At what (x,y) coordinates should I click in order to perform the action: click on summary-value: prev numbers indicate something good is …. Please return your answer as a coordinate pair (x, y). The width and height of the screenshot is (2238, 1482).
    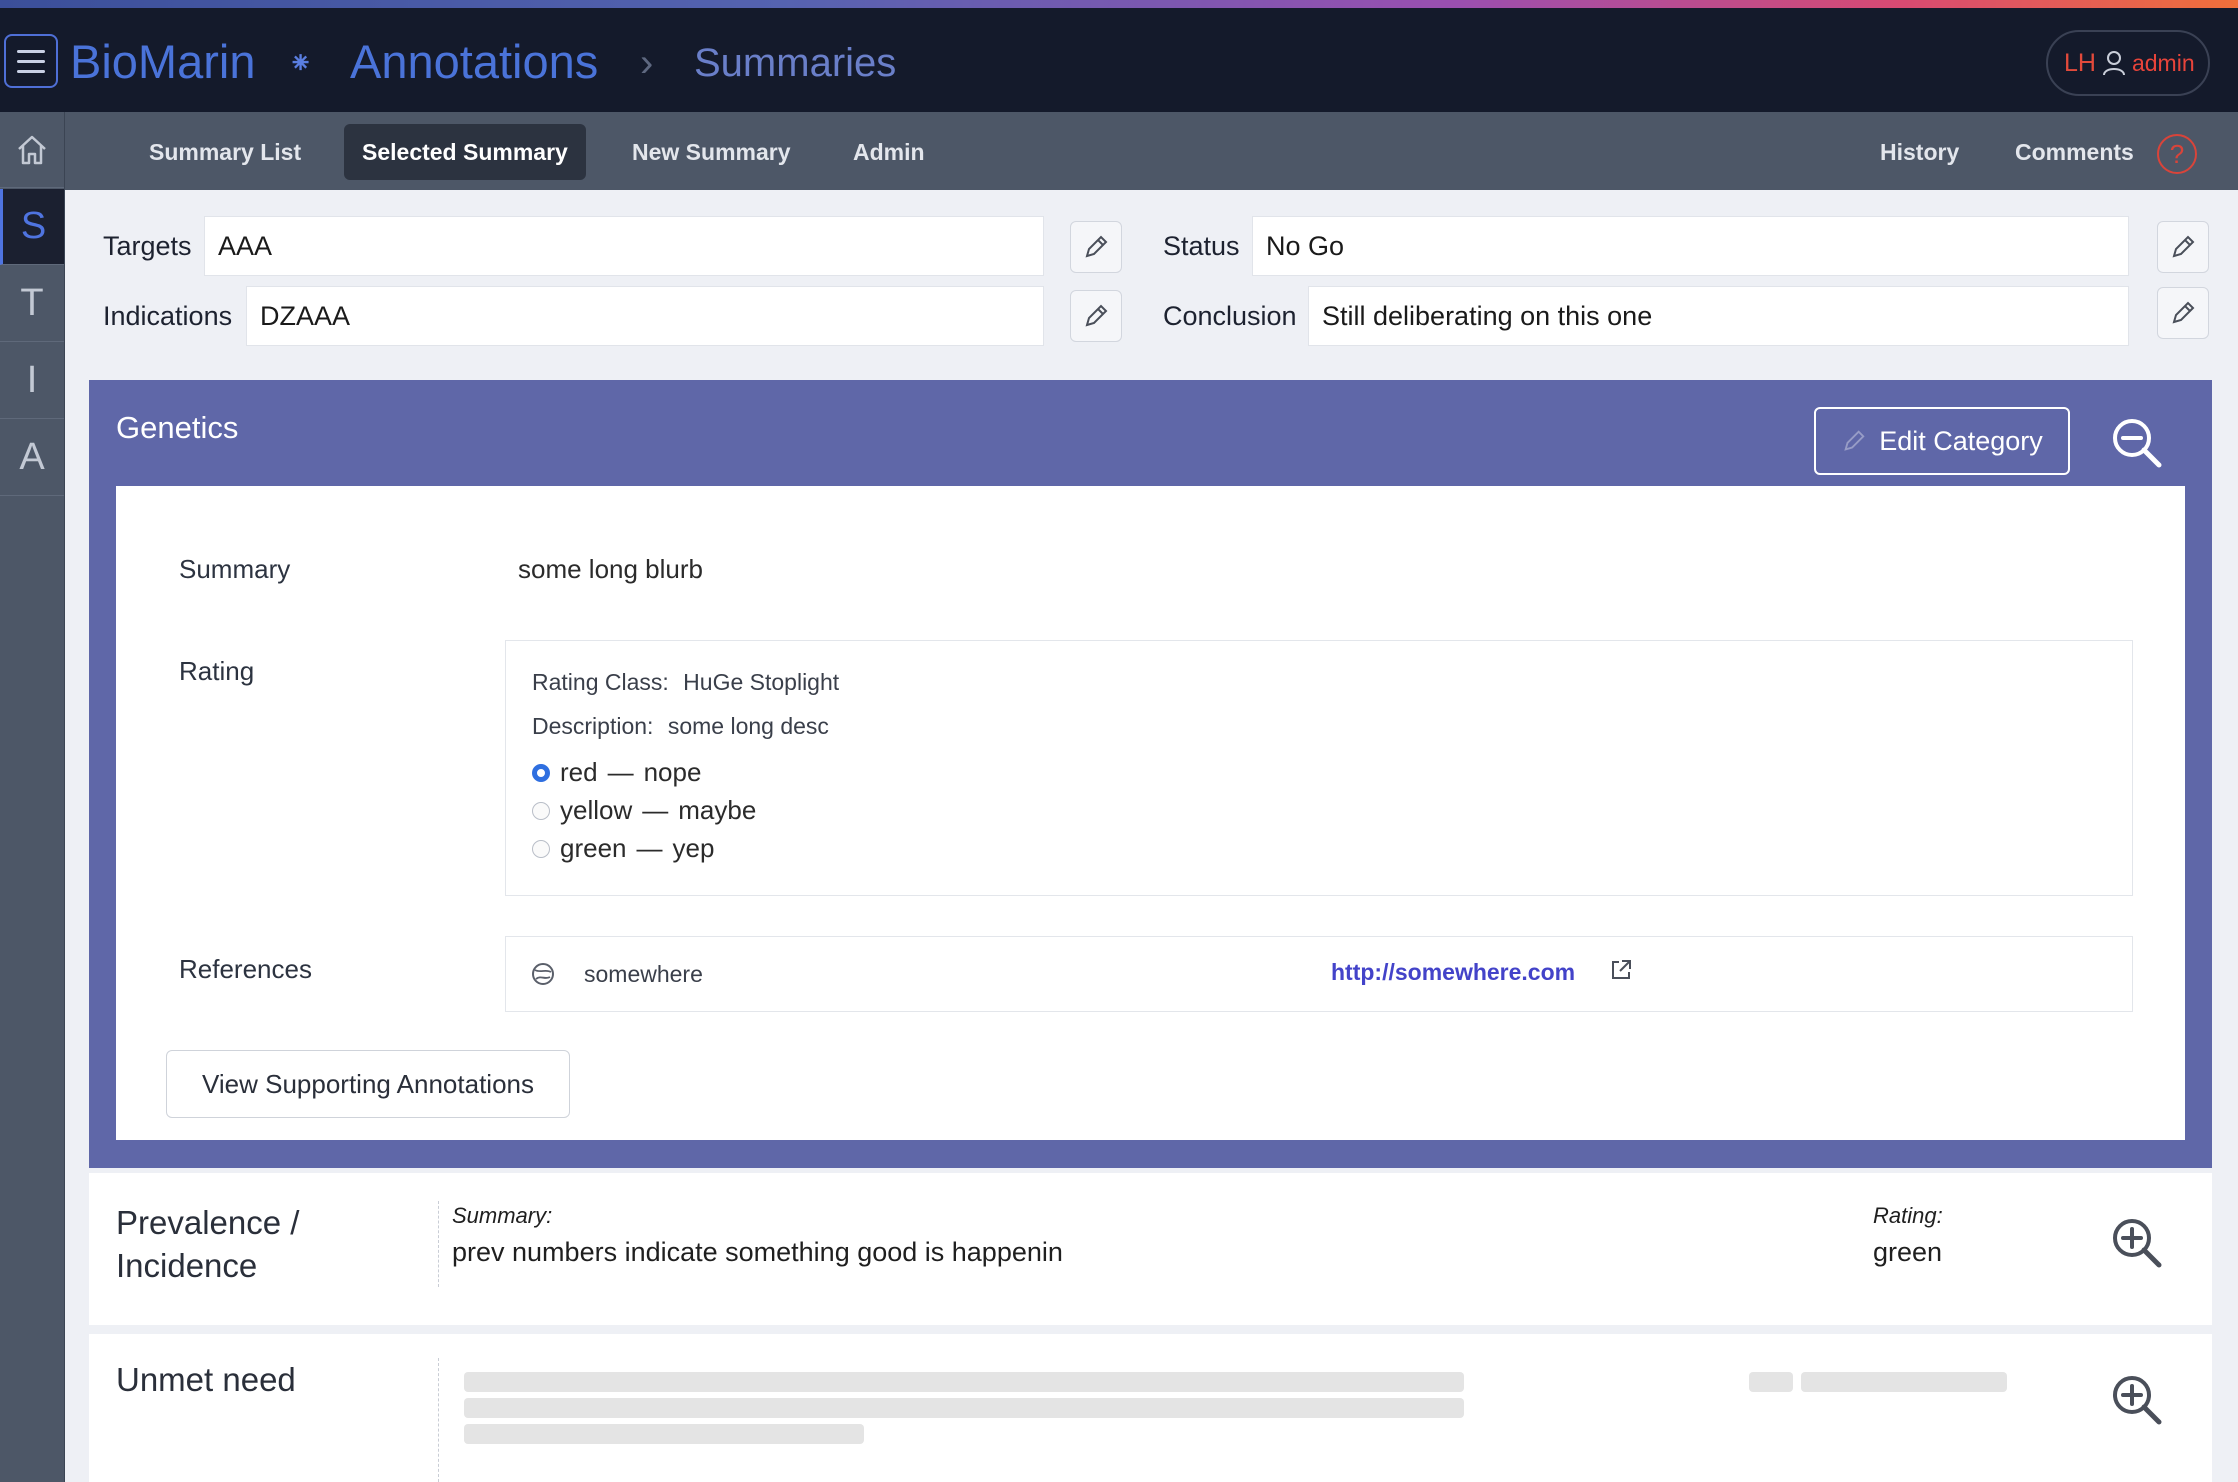
    Looking at the image, I should click on (757, 1252).